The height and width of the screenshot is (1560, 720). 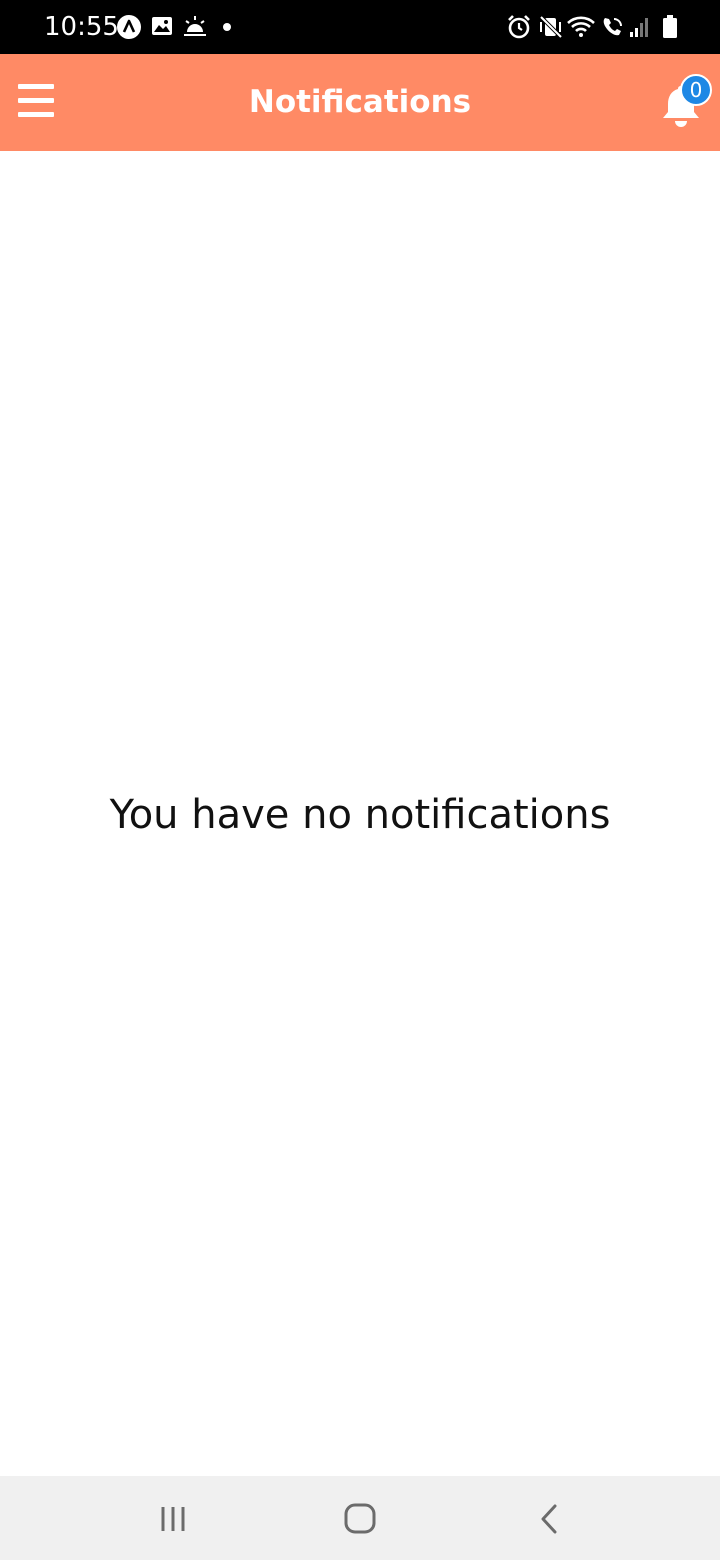 What do you see at coordinates (129, 27) in the screenshot?
I see `app-a-icon` at bounding box center [129, 27].